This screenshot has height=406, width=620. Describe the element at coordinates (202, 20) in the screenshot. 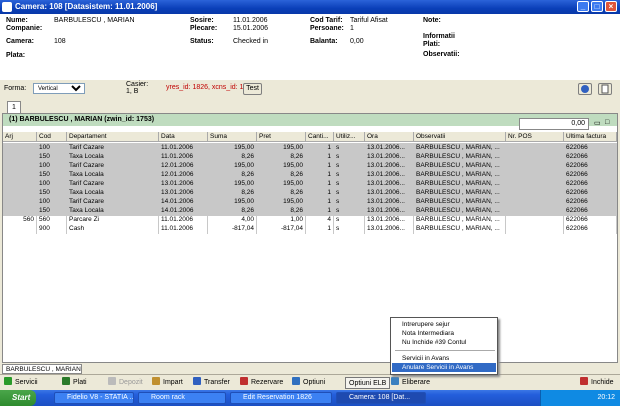

I see `sosire-label: Sosire:` at that location.